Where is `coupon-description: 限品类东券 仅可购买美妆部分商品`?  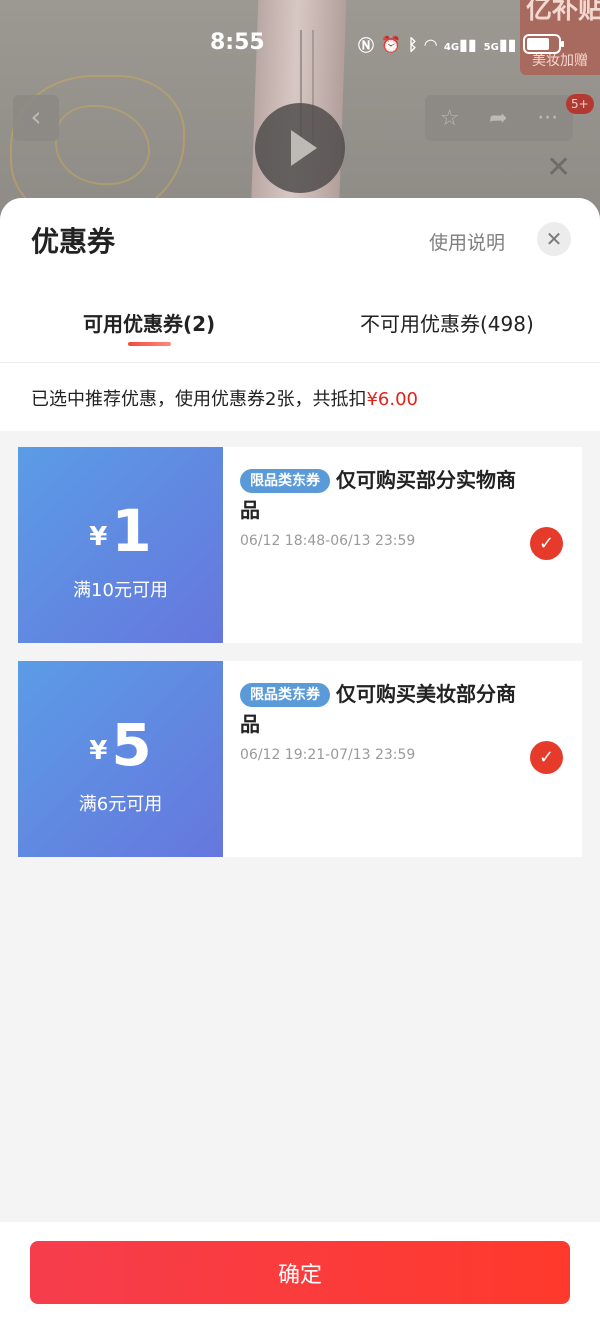 coupon-description: 限品类东券 仅可购买美妆部分商品 is located at coordinates (386, 709).